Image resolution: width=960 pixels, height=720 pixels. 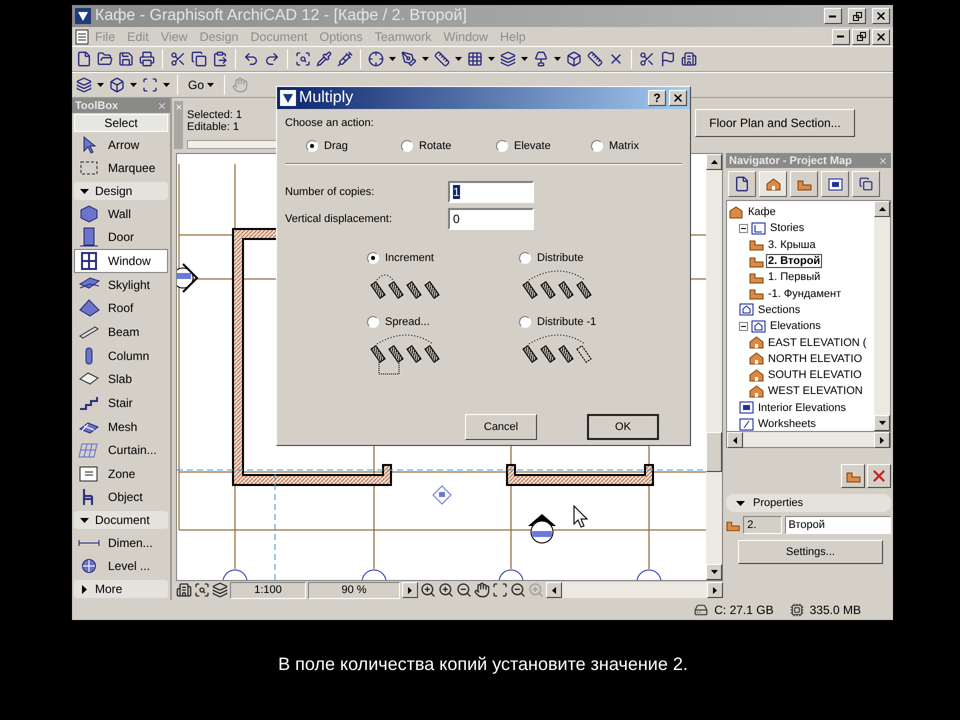 I want to click on help-button: ?, so click(x=657, y=98).